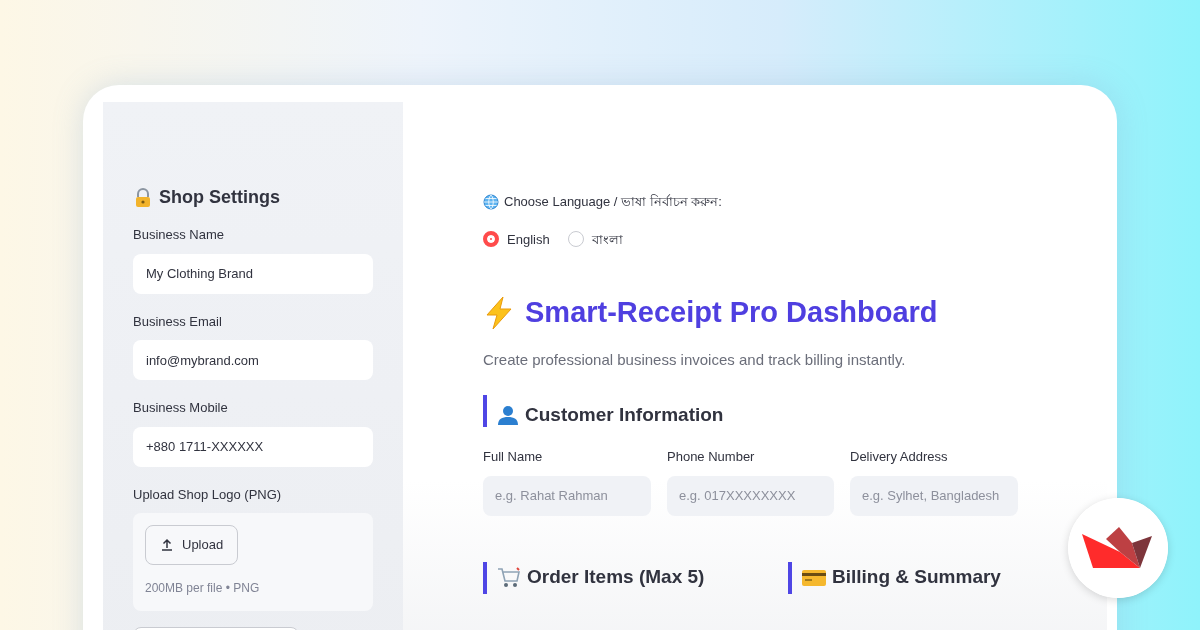  Describe the element at coordinates (253, 360) in the screenshot. I see `text-field: info@mybrand.com` at that location.